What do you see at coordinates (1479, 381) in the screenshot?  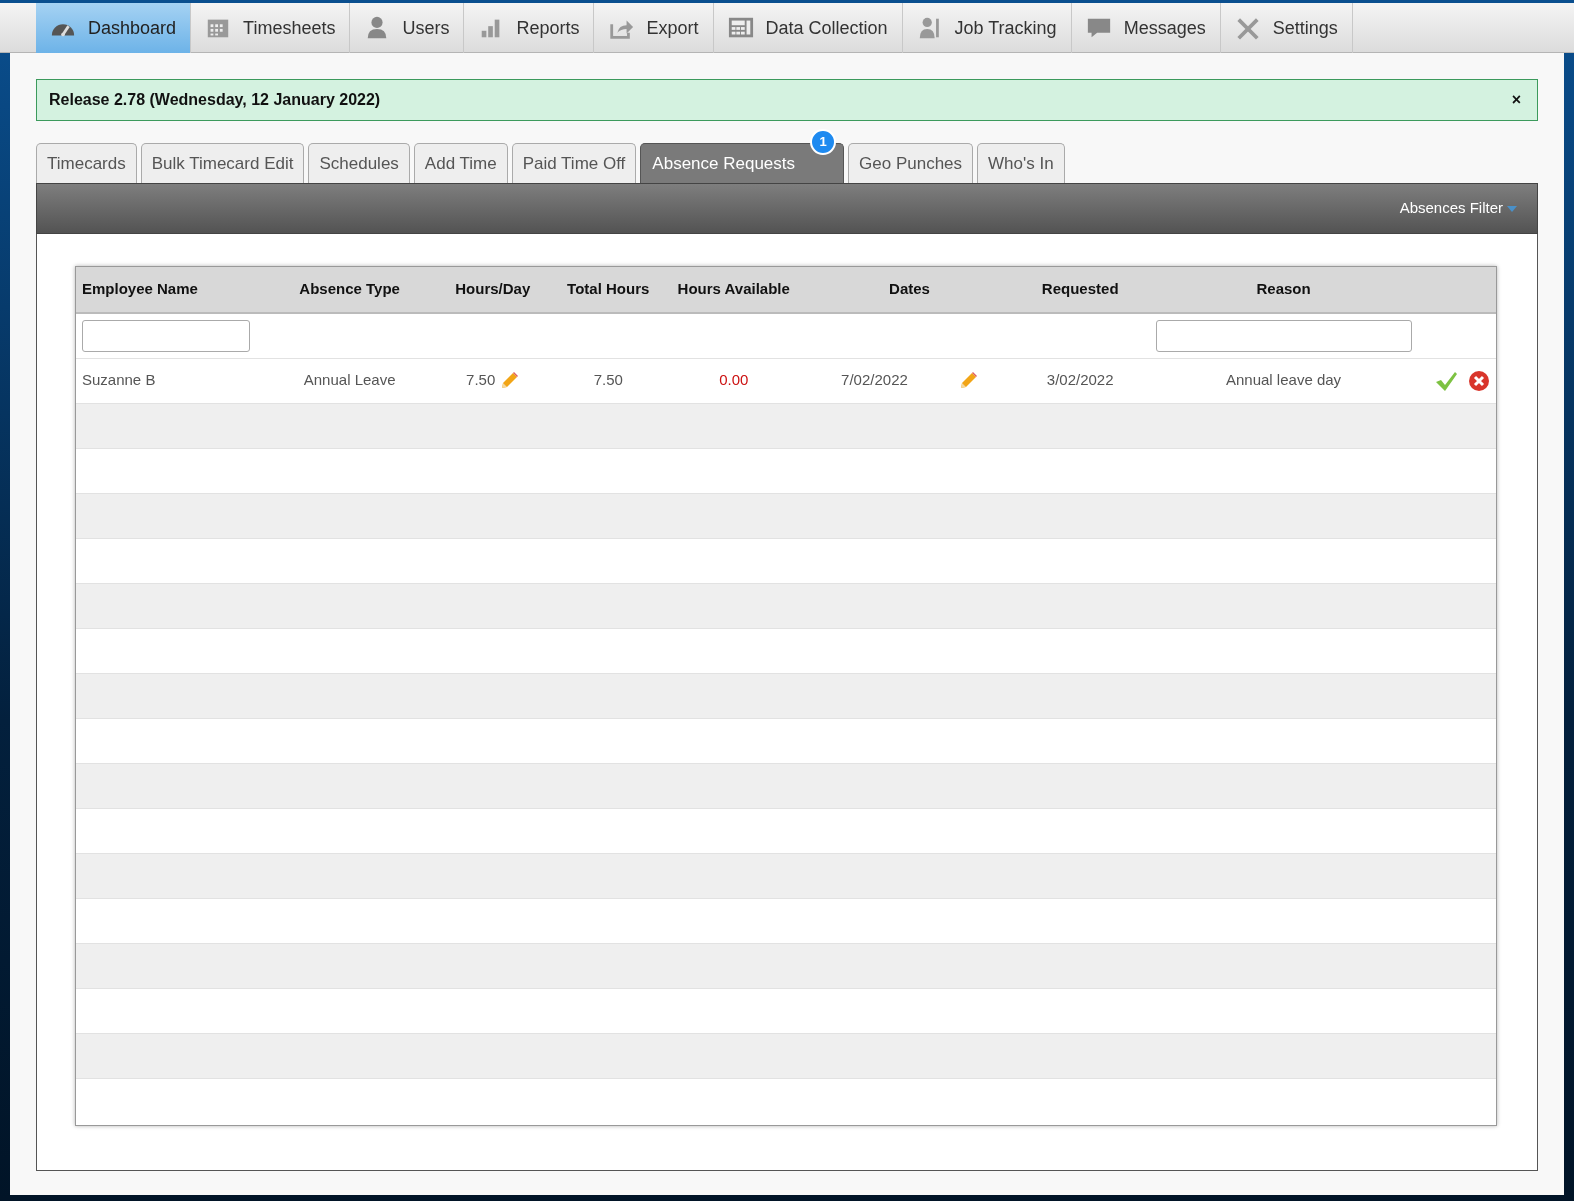 I see `close-circle-icon` at bounding box center [1479, 381].